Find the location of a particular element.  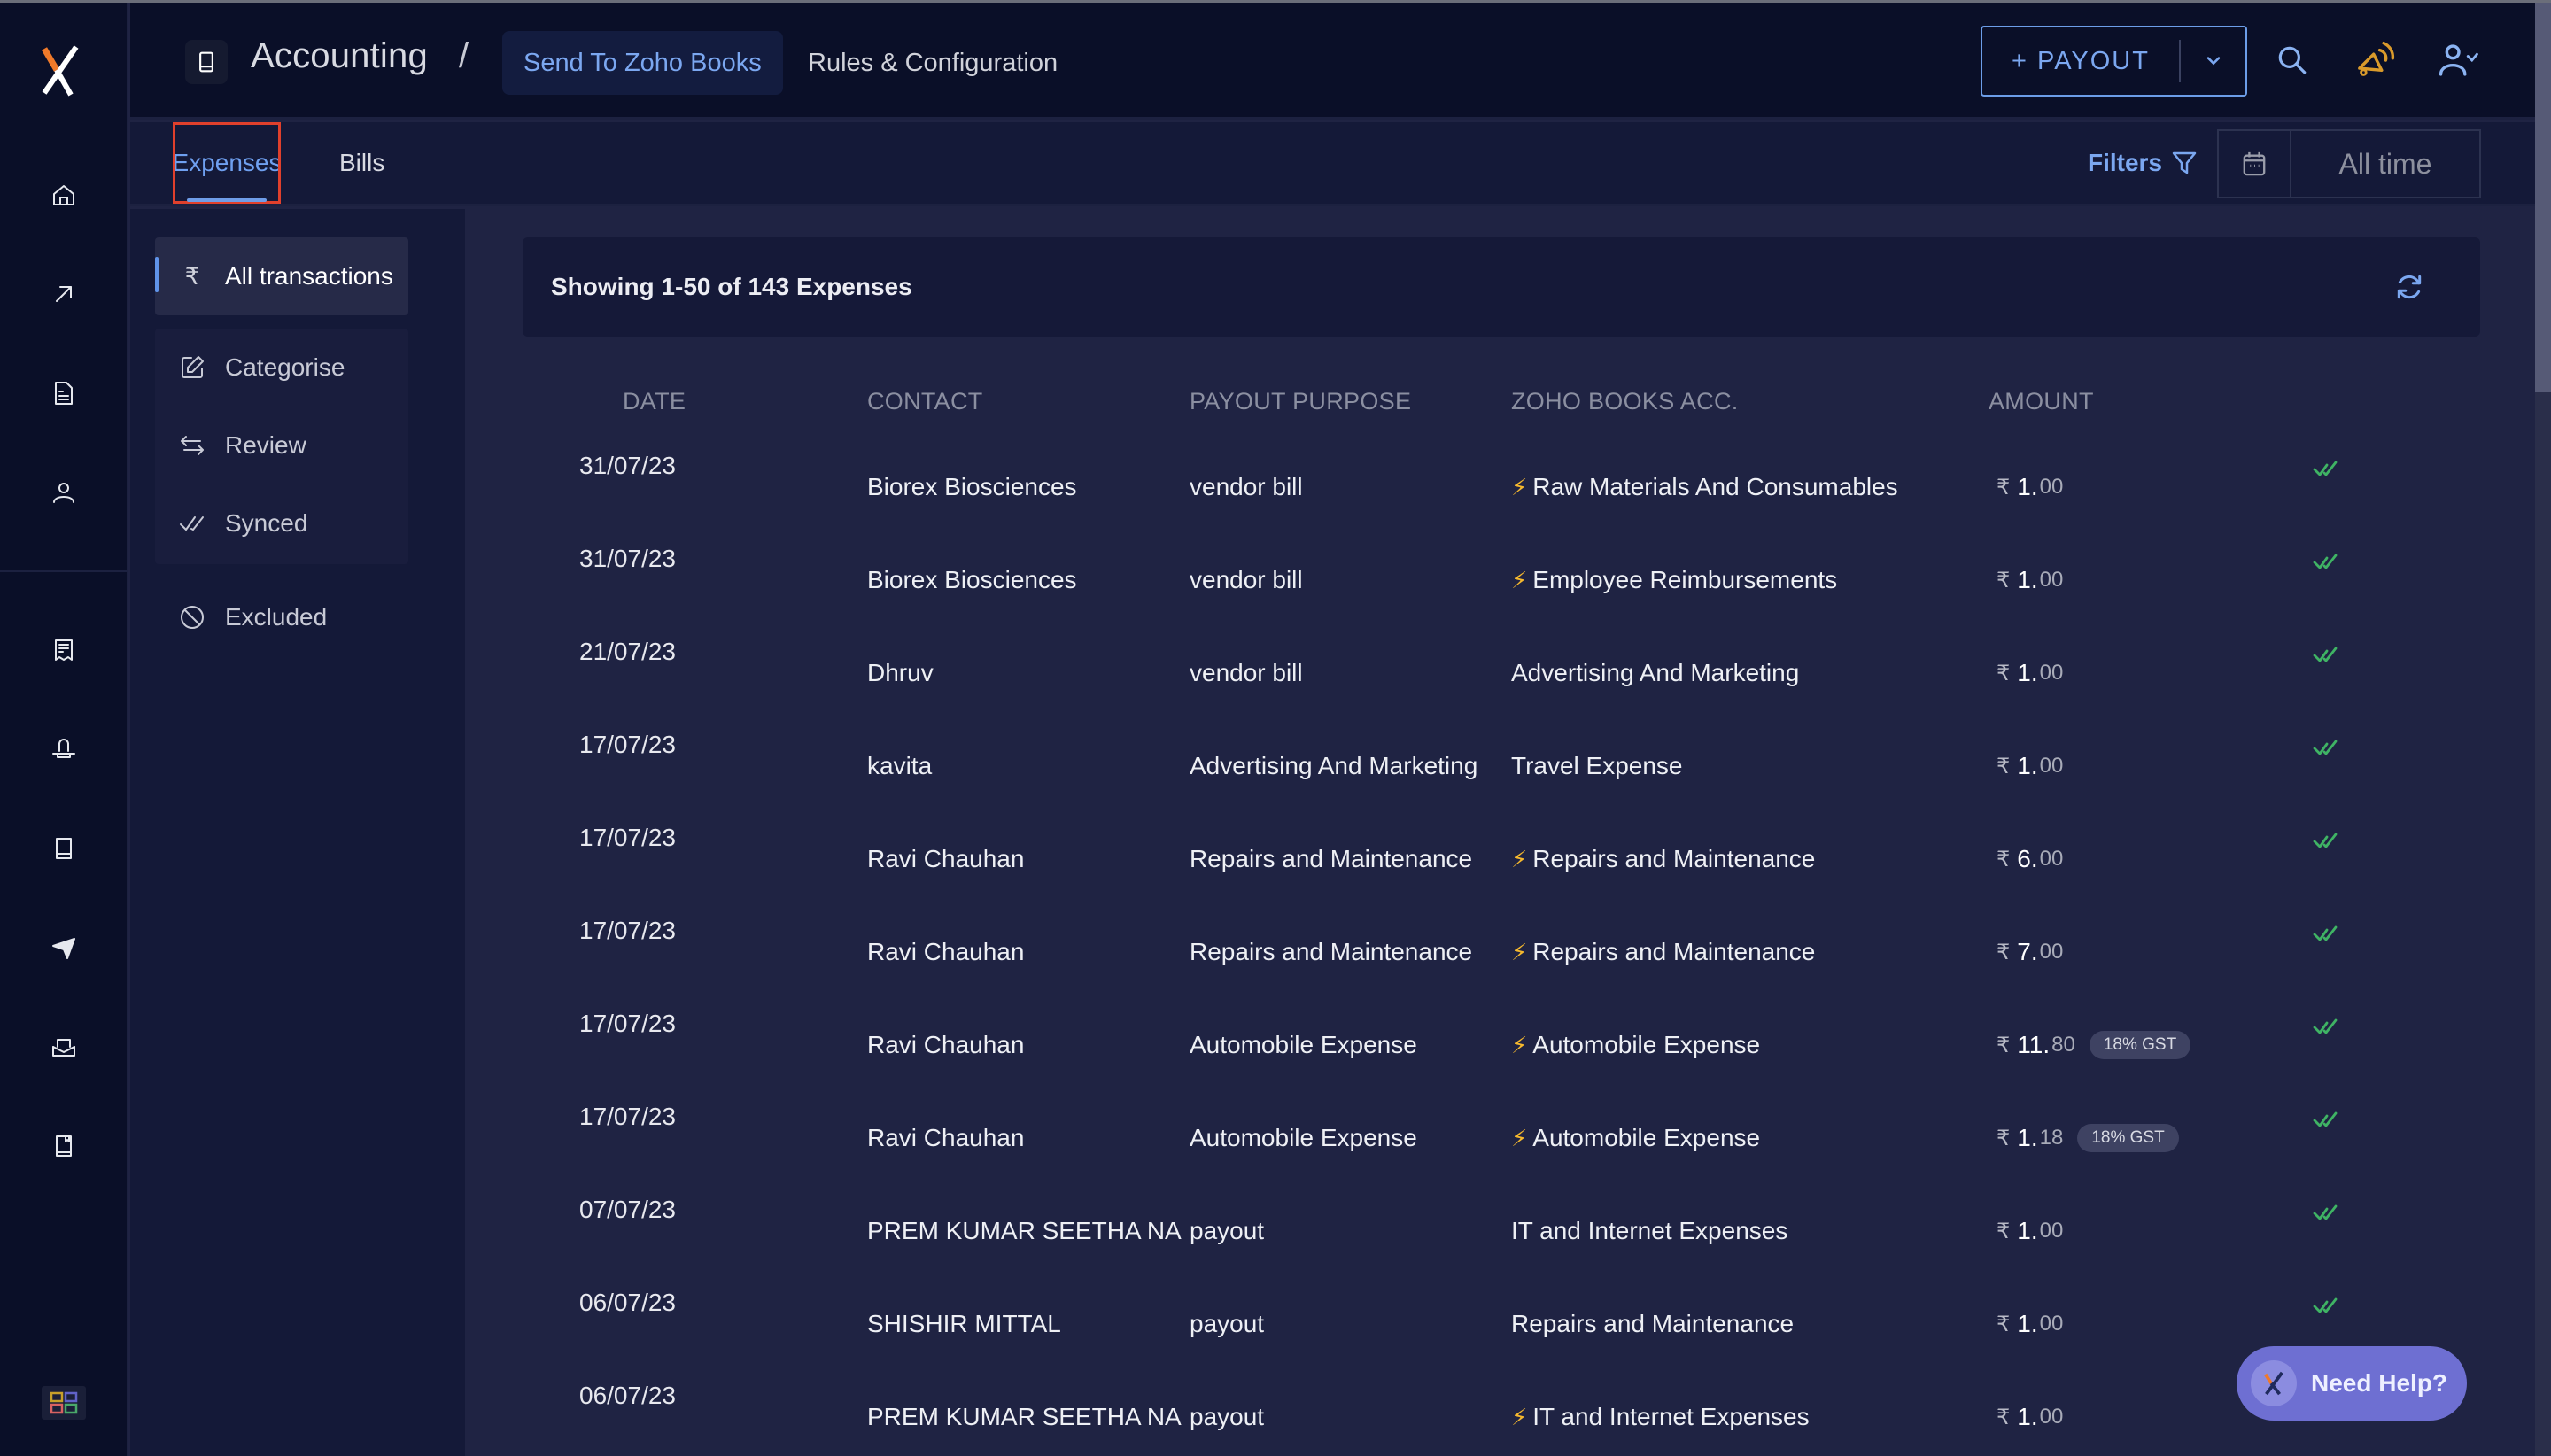

document-icon is located at coordinates (63, 393).